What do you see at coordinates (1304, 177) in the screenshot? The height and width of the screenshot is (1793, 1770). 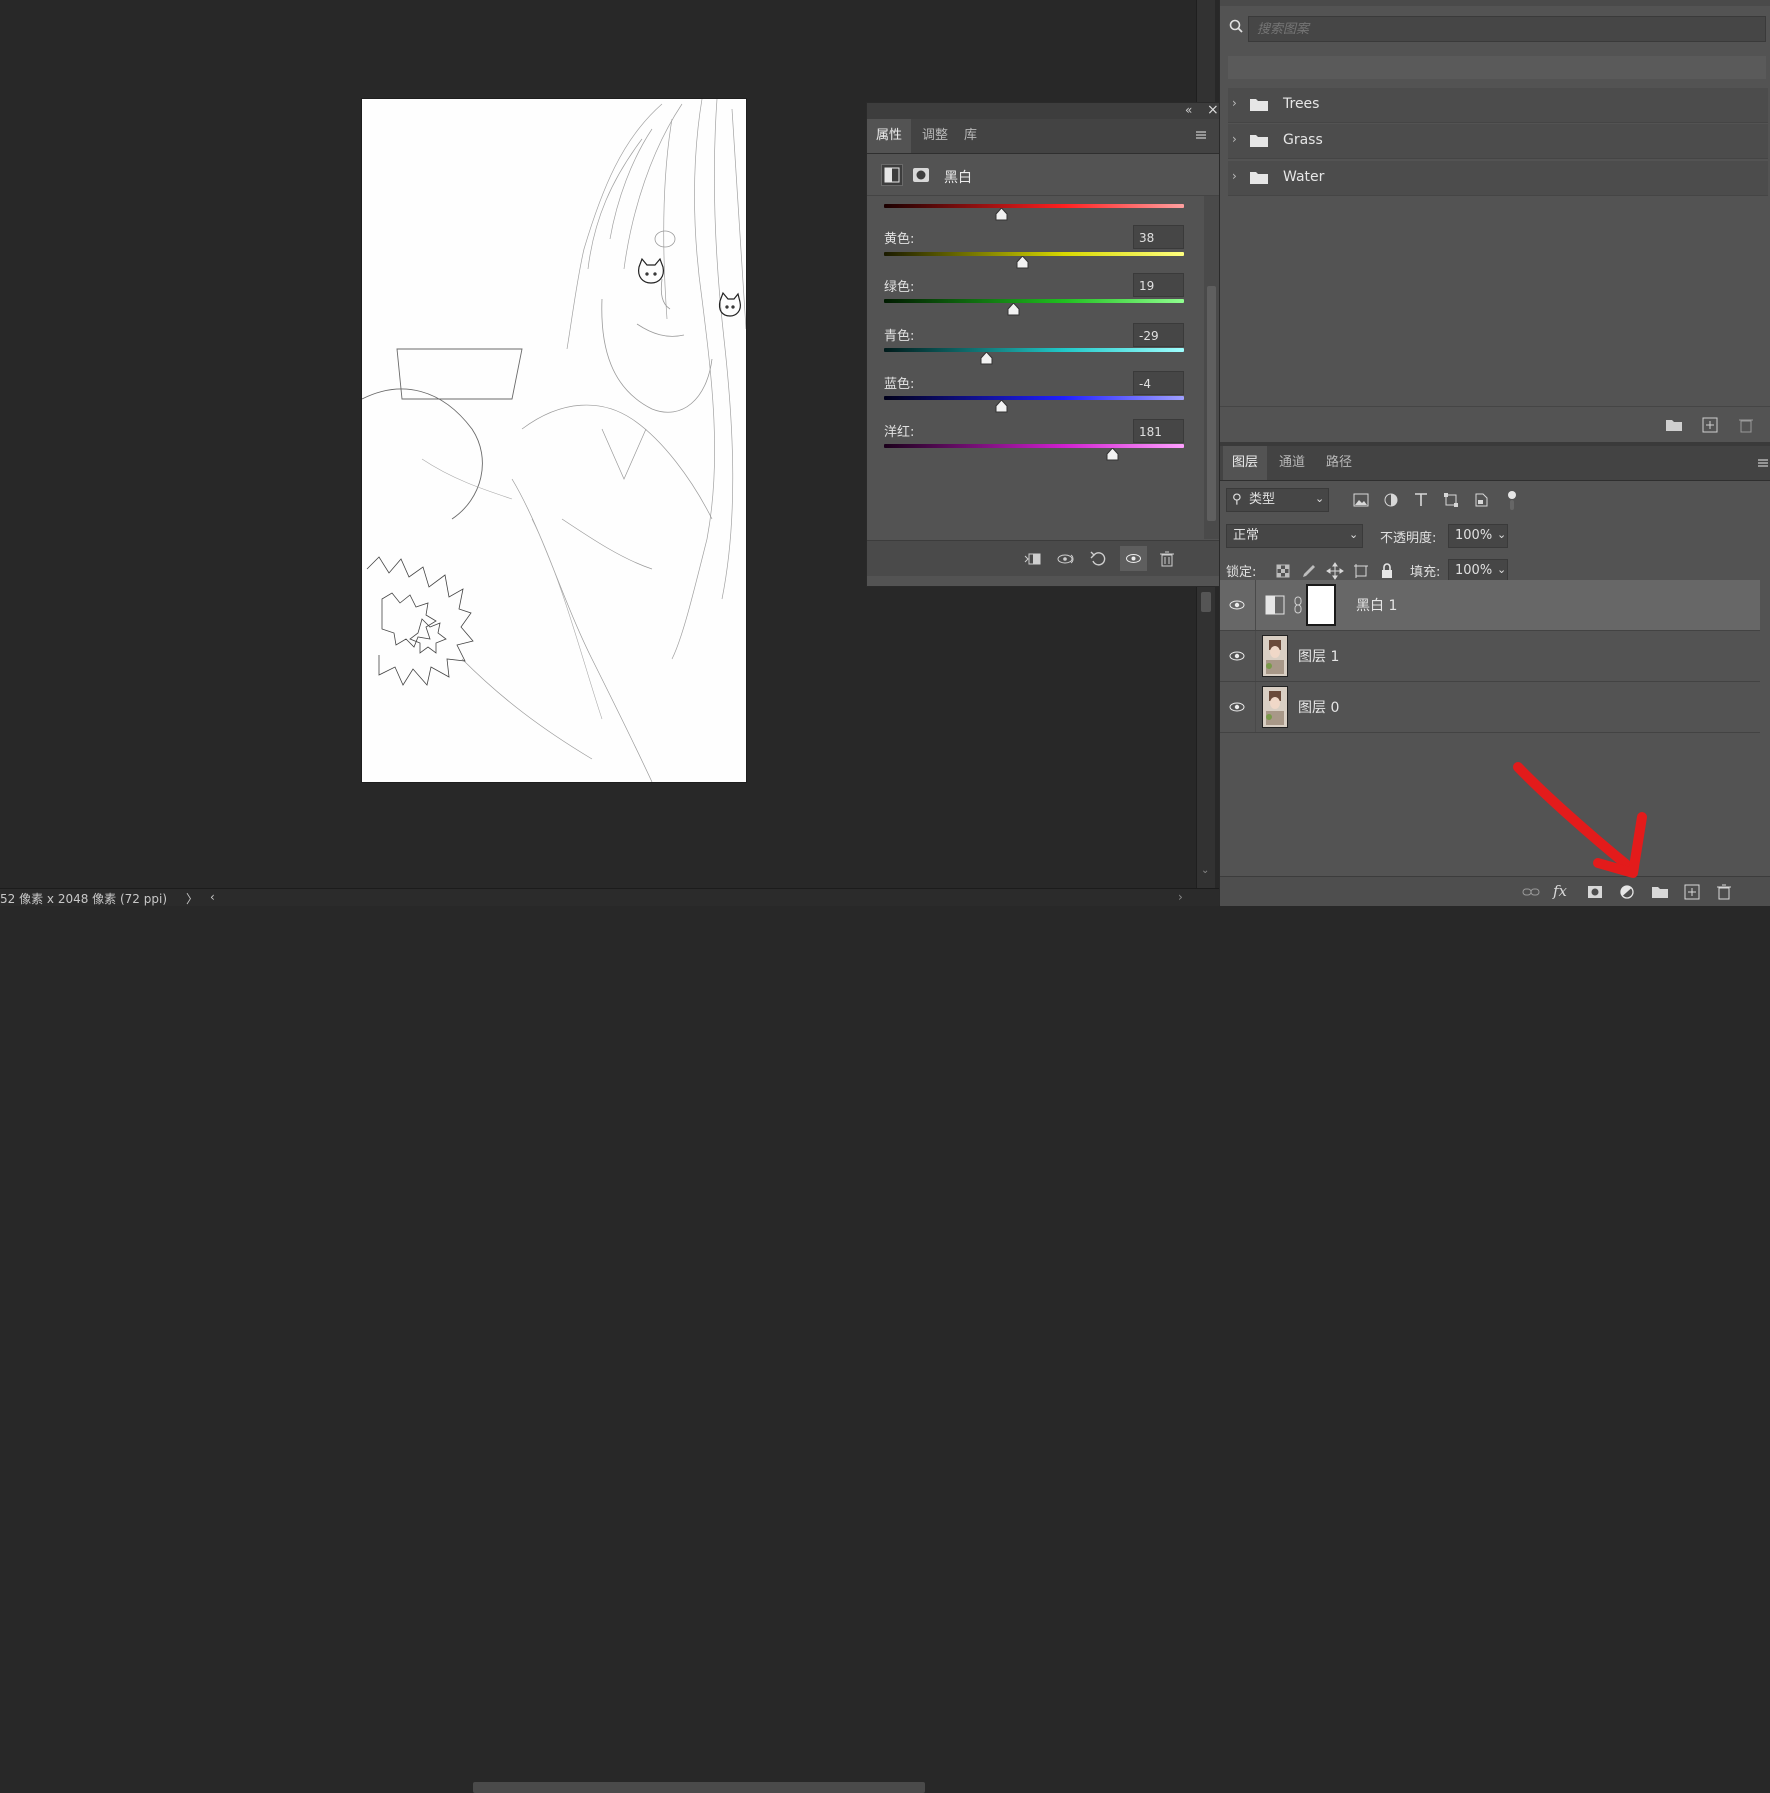 I see `pattern-group-label: Water` at bounding box center [1304, 177].